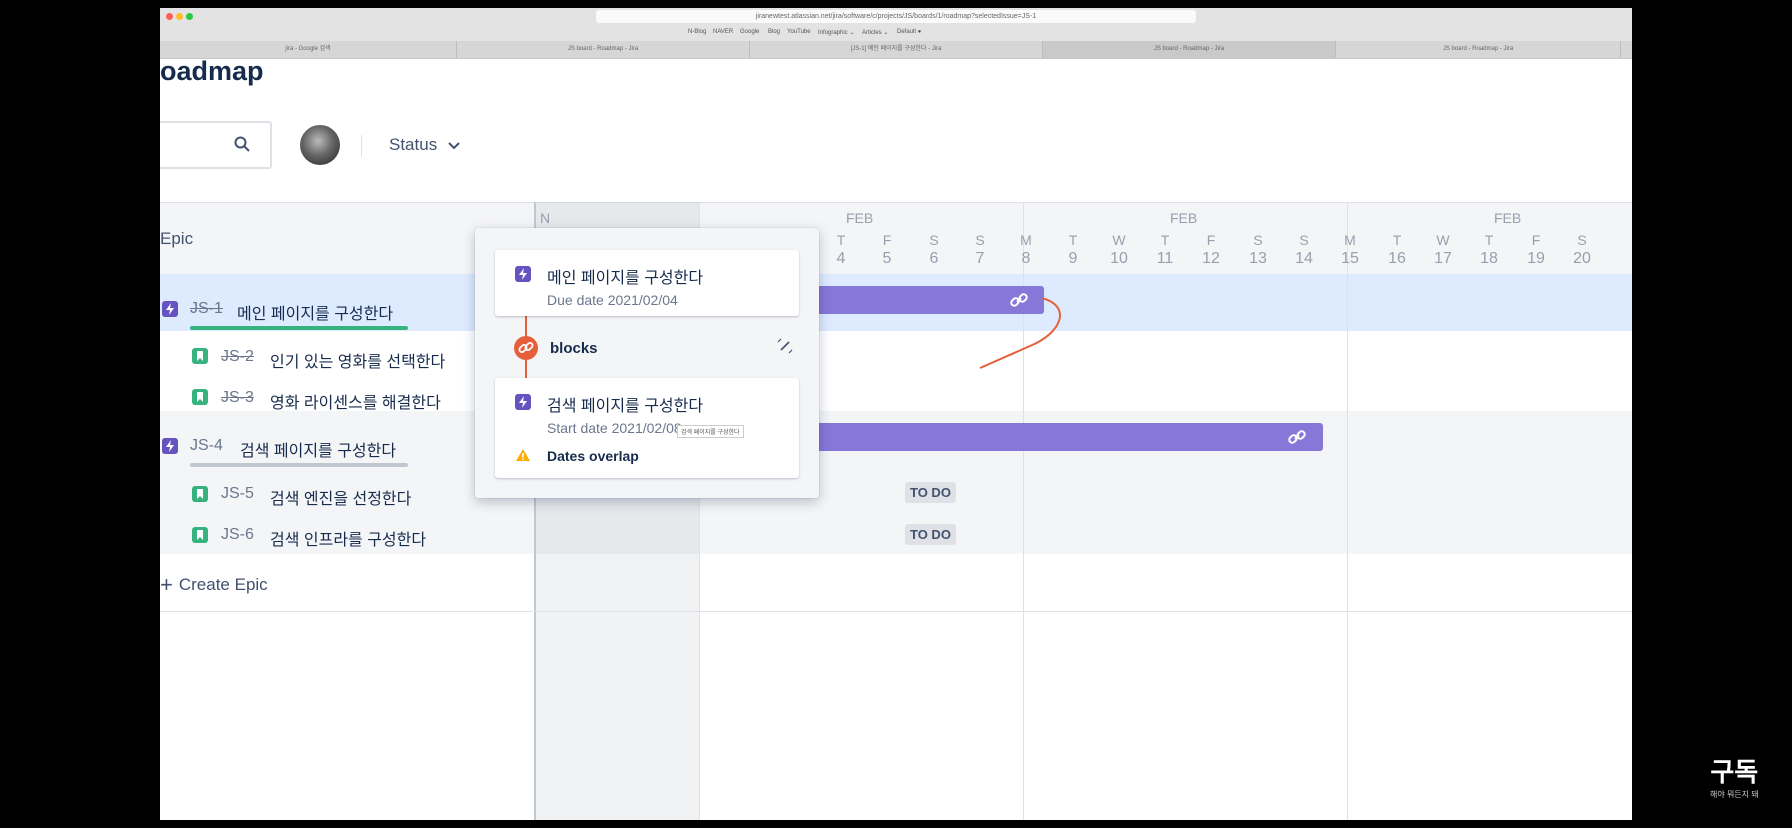  Describe the element at coordinates (1508, 218) in the screenshot. I see `month-label: FEB` at that location.